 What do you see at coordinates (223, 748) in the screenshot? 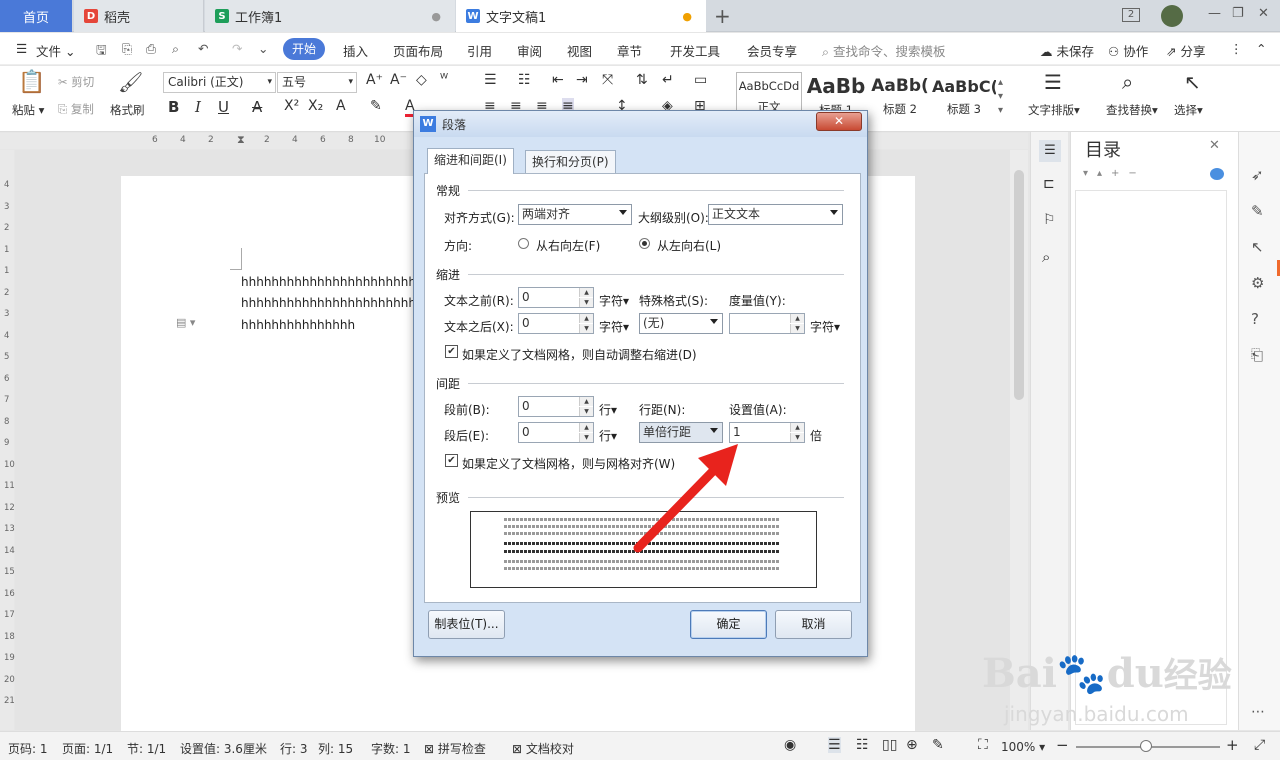
I see `status-setting: 设置值: 3.6厘米` at bounding box center [223, 748].